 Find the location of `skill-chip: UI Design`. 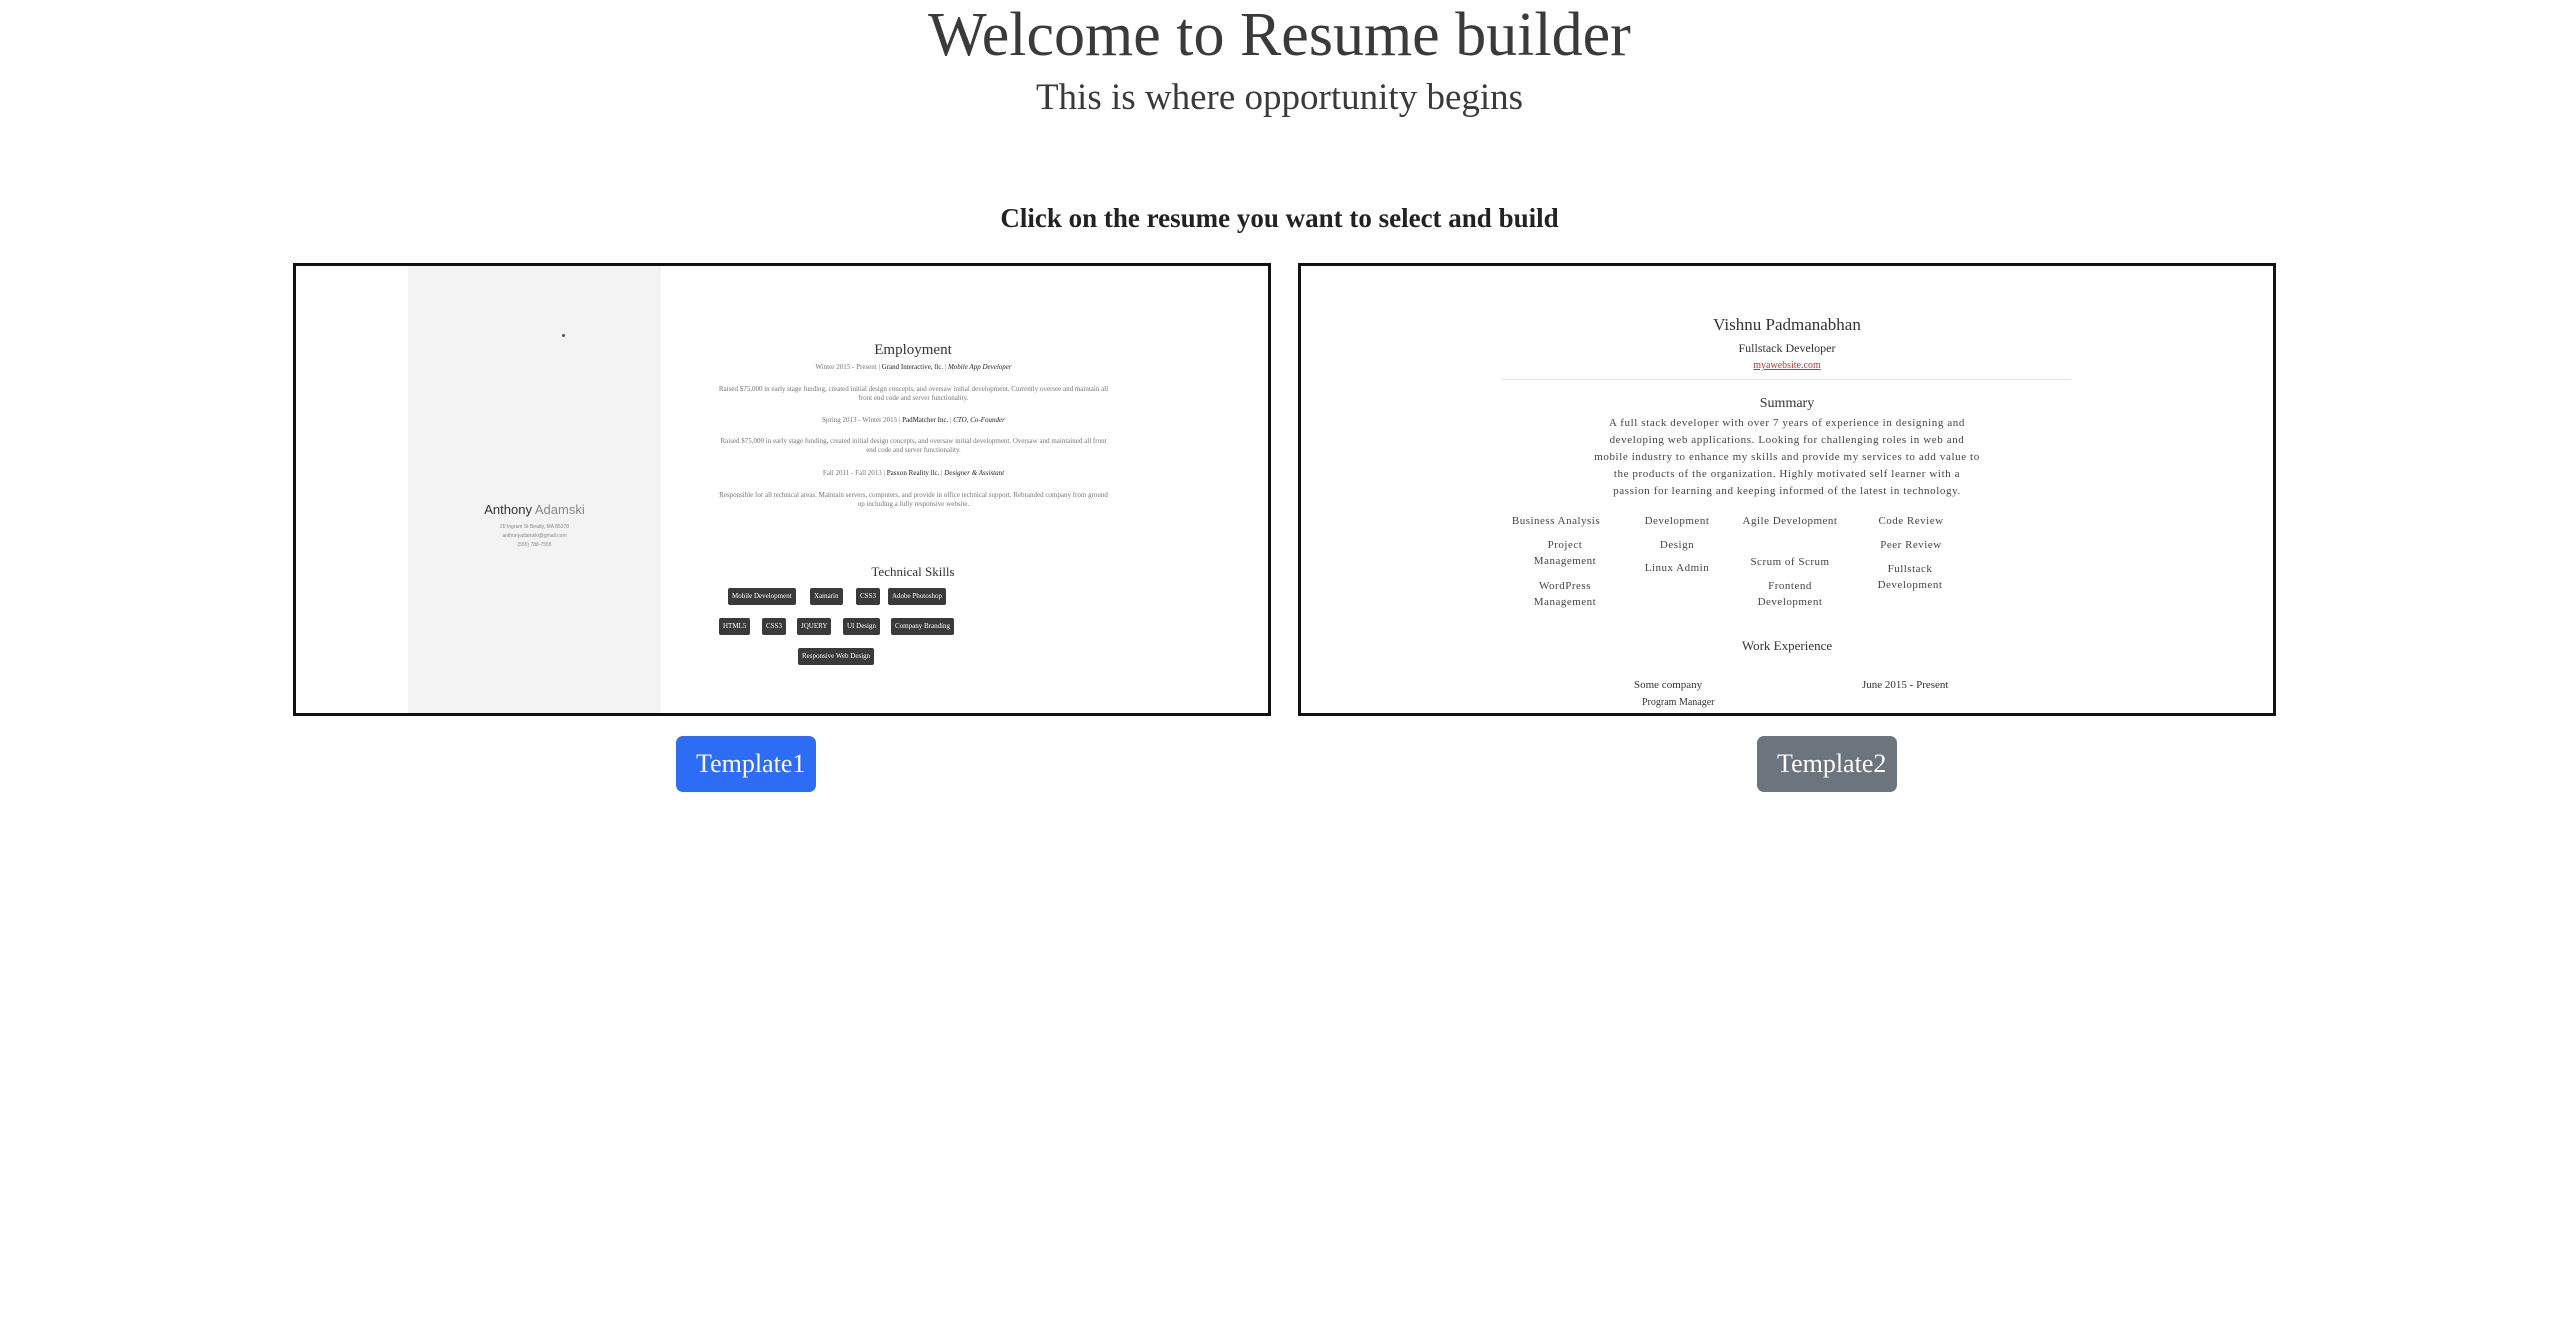

skill-chip: UI Design is located at coordinates (861, 626).